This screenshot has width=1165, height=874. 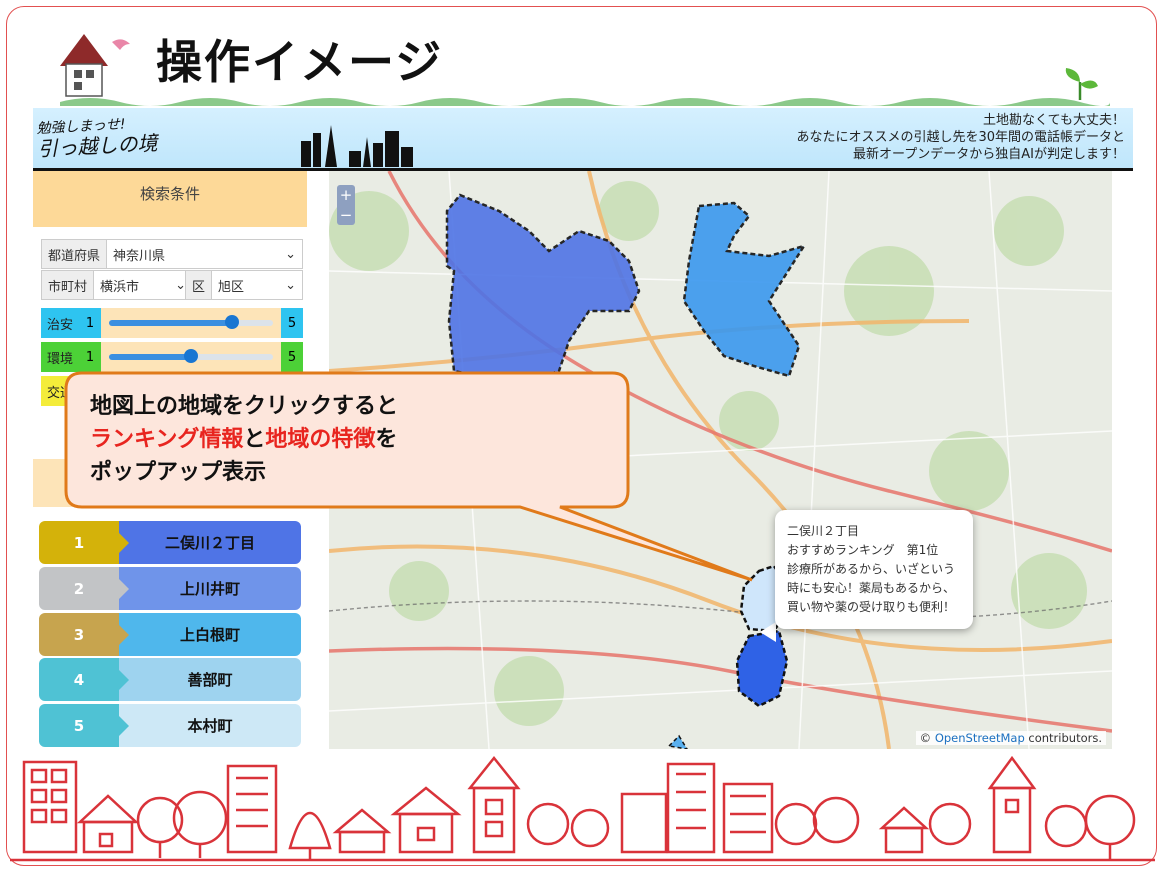 What do you see at coordinates (84, 634) in the screenshot?
I see `rank-number: 3` at bounding box center [84, 634].